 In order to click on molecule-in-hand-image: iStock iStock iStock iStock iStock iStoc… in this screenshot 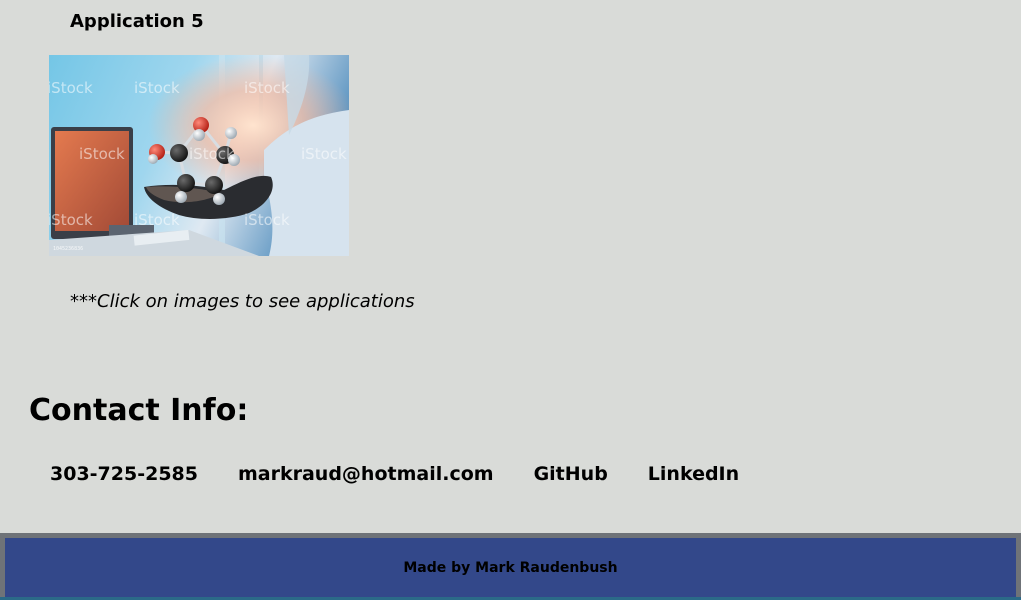, I will do `click(199, 155)`.